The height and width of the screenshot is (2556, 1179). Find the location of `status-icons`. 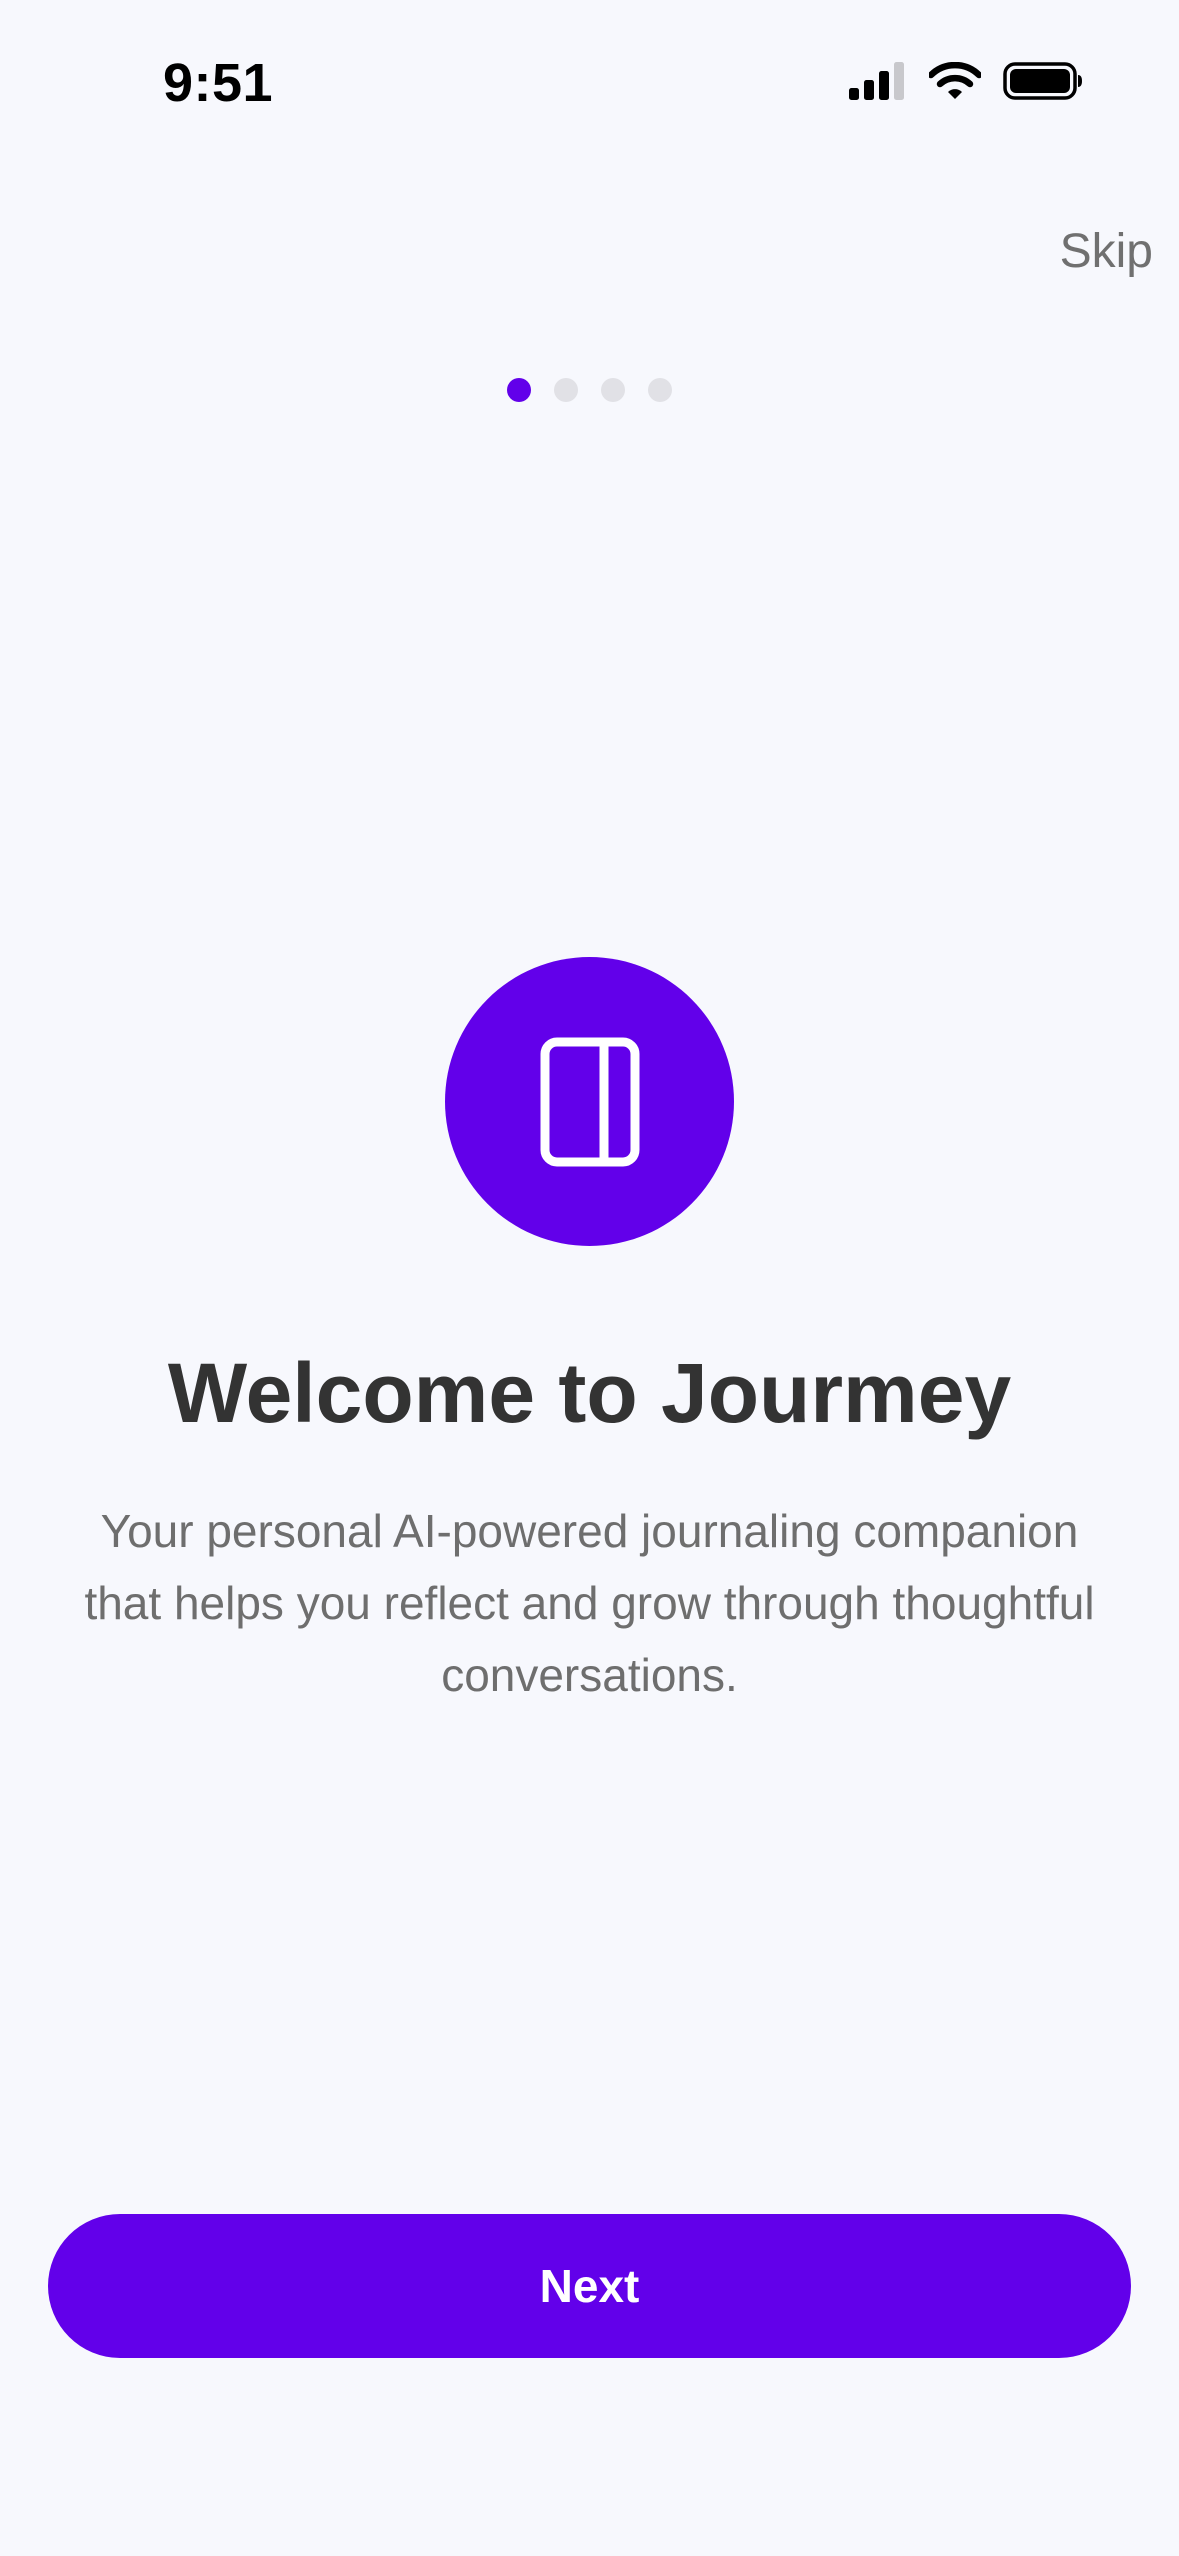

status-icons is located at coordinates (966, 81).